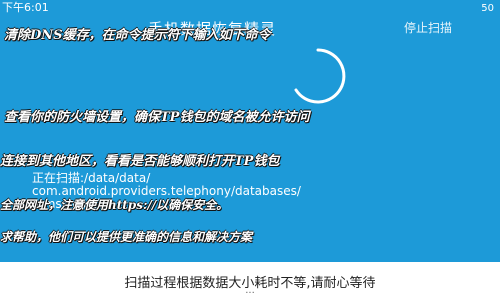  I want to click on bottom-info-panel: 扫描过程根据数据大小耗时不等,请耐心等待 ···, so click(250, 281).